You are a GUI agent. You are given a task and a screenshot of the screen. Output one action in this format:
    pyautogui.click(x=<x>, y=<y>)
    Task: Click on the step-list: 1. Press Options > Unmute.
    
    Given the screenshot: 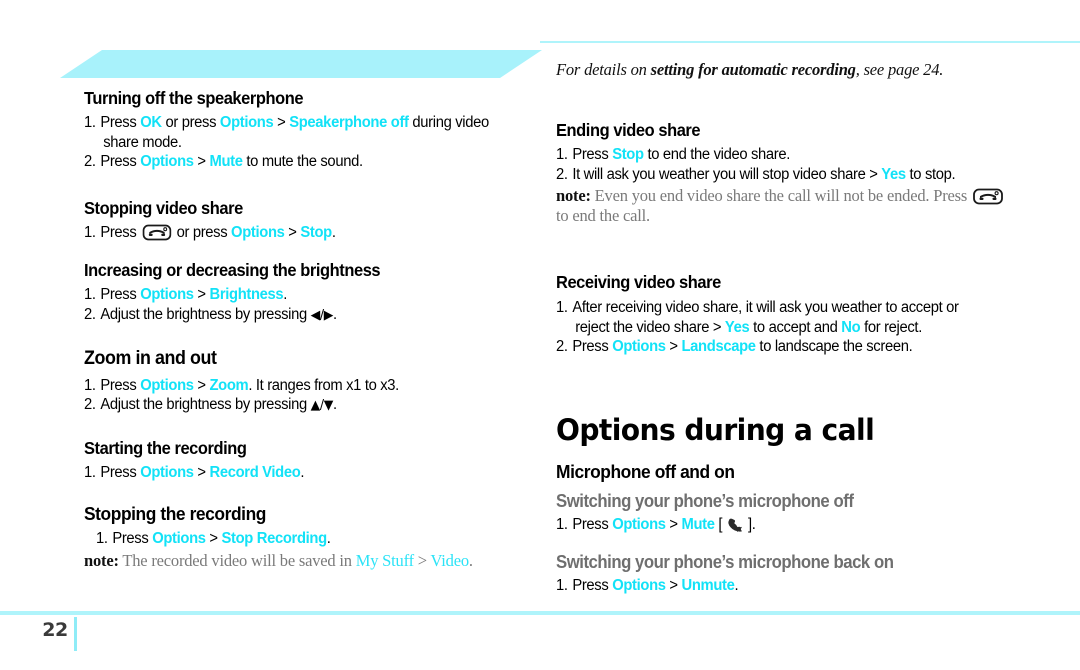 What is the action you would take?
    pyautogui.click(x=783, y=585)
    